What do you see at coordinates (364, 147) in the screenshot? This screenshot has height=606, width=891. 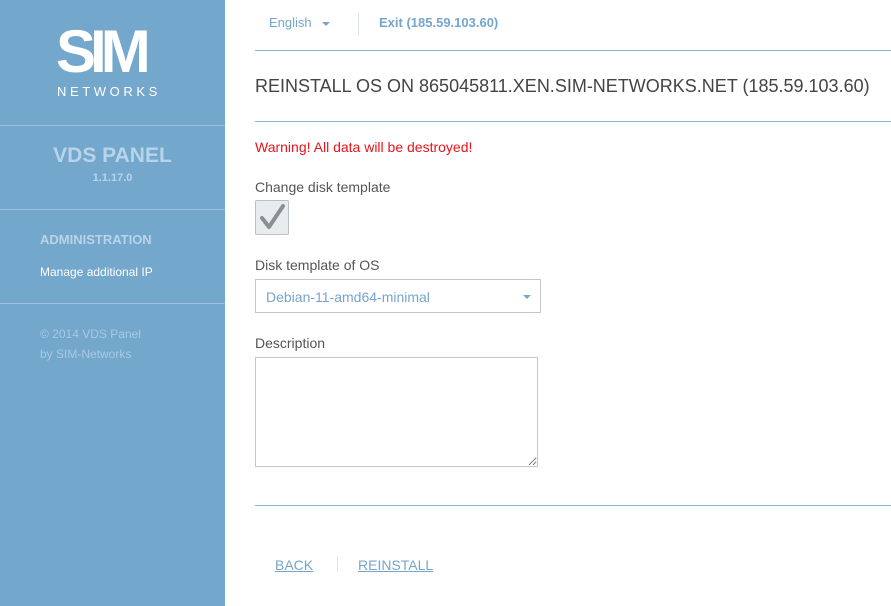 I see `warning-message: Warning! All data will be destroyed!` at bounding box center [364, 147].